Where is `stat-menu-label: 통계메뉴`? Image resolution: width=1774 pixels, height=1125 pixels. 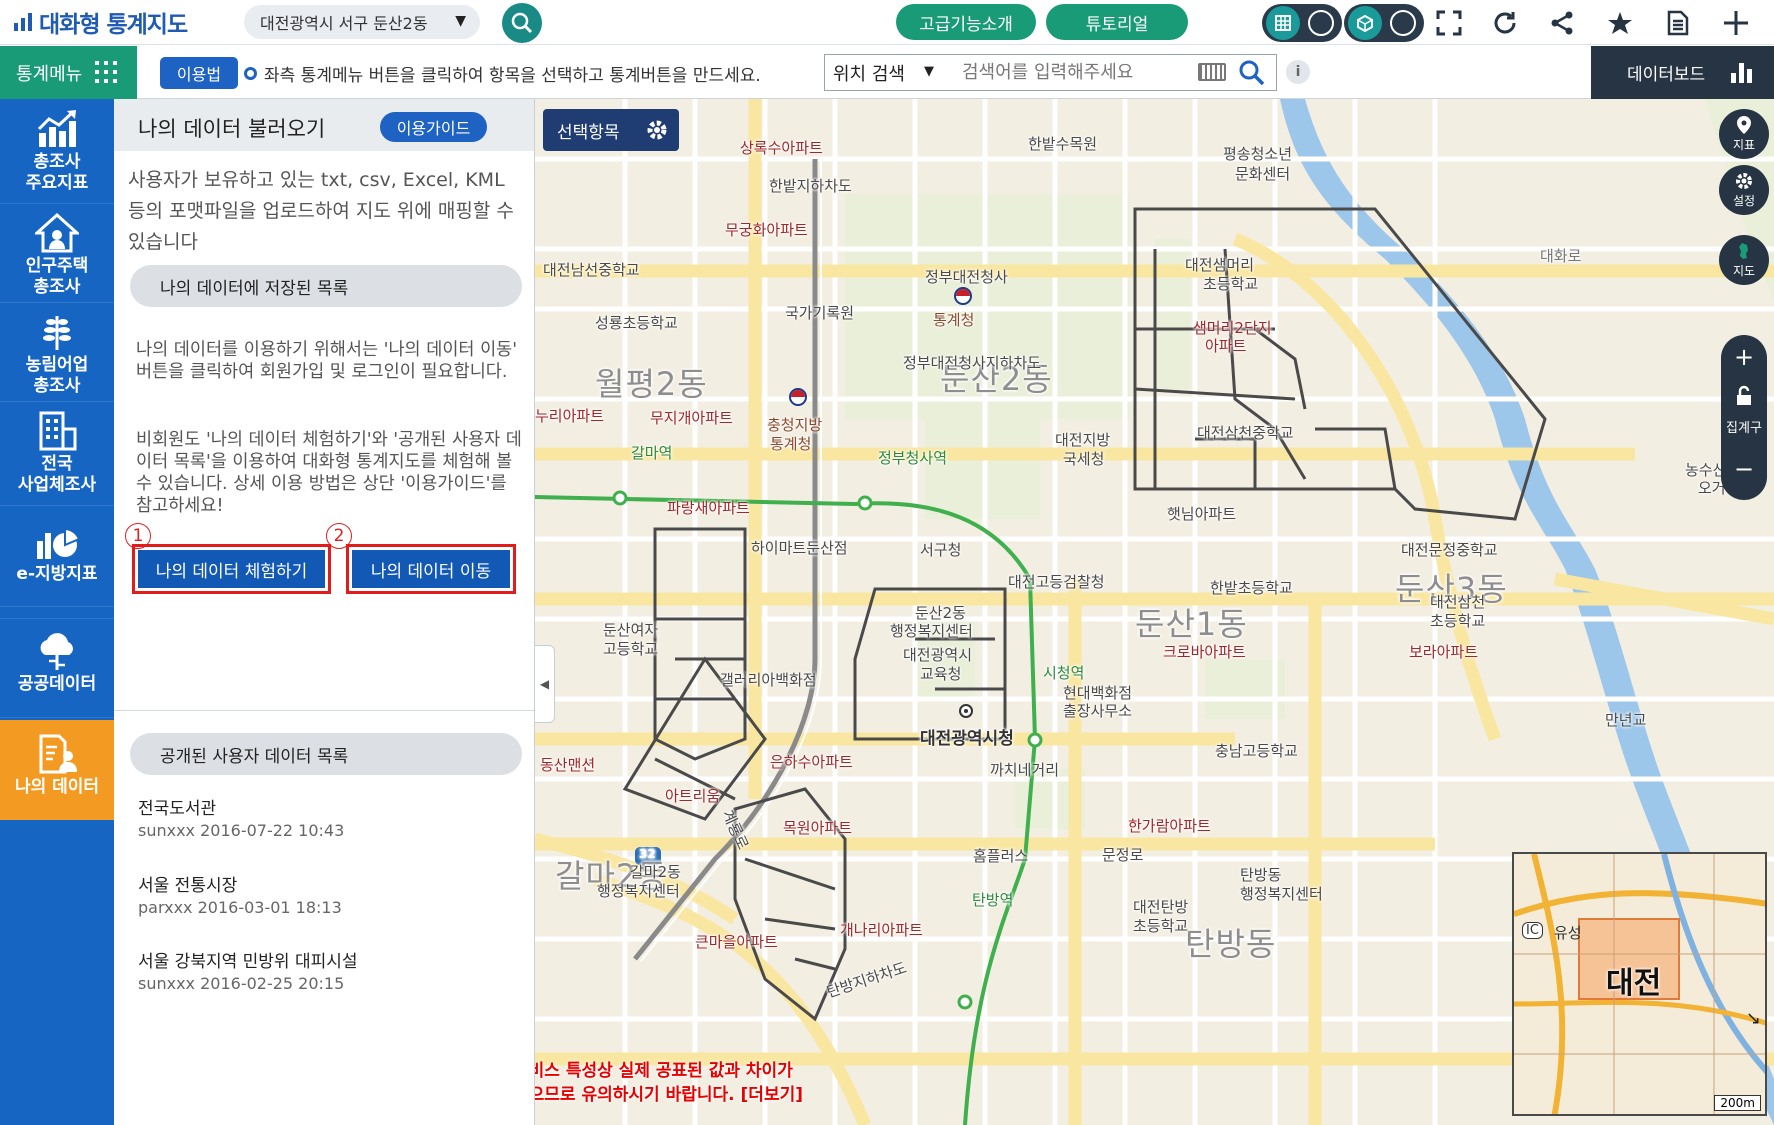
stat-menu-label: 통계메뉴 is located at coordinates (49, 74).